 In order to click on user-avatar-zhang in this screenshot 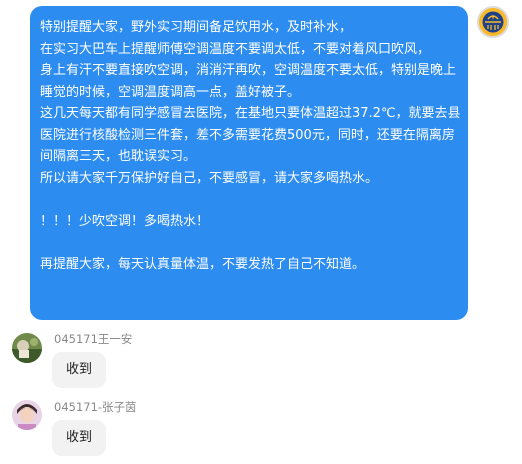, I will do `click(27, 415)`.